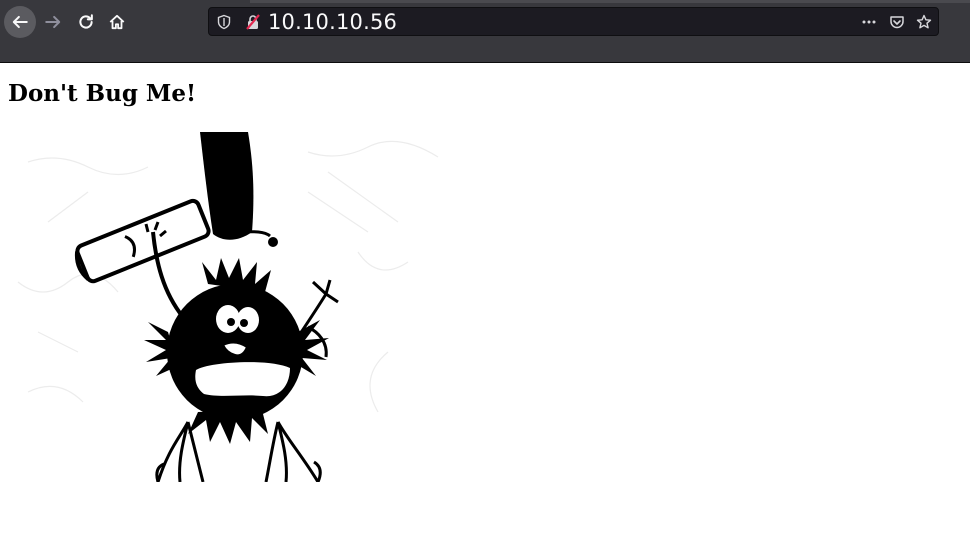 This screenshot has width=970, height=551. I want to click on browser-toolbar: 10.10.10.56, so click(485, 31).